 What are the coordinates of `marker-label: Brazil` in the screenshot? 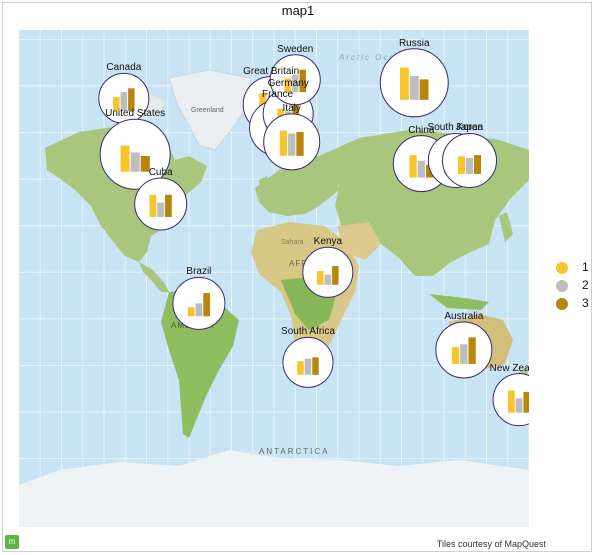 It's located at (199, 272).